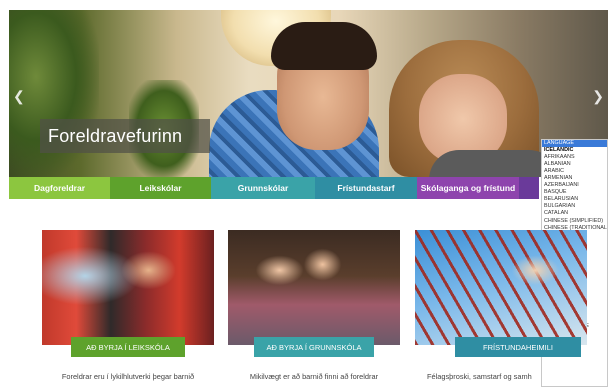 The width and height of the screenshot is (608, 387). Describe the element at coordinates (518, 347) in the screenshot. I see `card-label: FRÍSTUNDAHEIMILI` at that location.